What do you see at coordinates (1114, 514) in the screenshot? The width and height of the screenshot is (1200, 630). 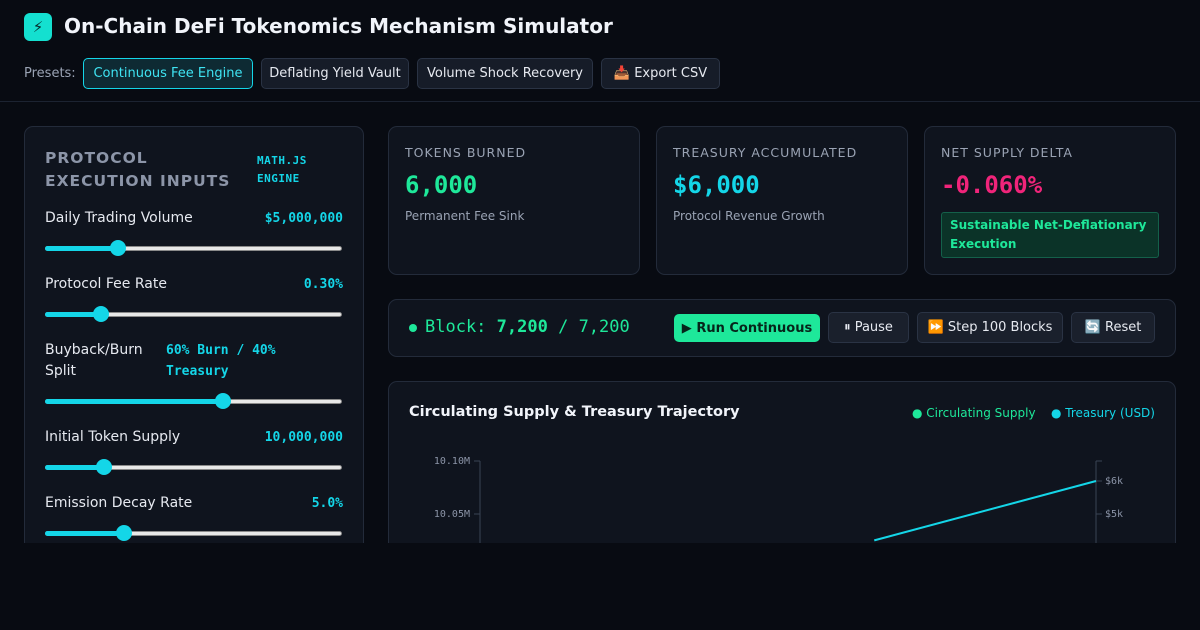 I see `right-axis-tick-label: $5k` at bounding box center [1114, 514].